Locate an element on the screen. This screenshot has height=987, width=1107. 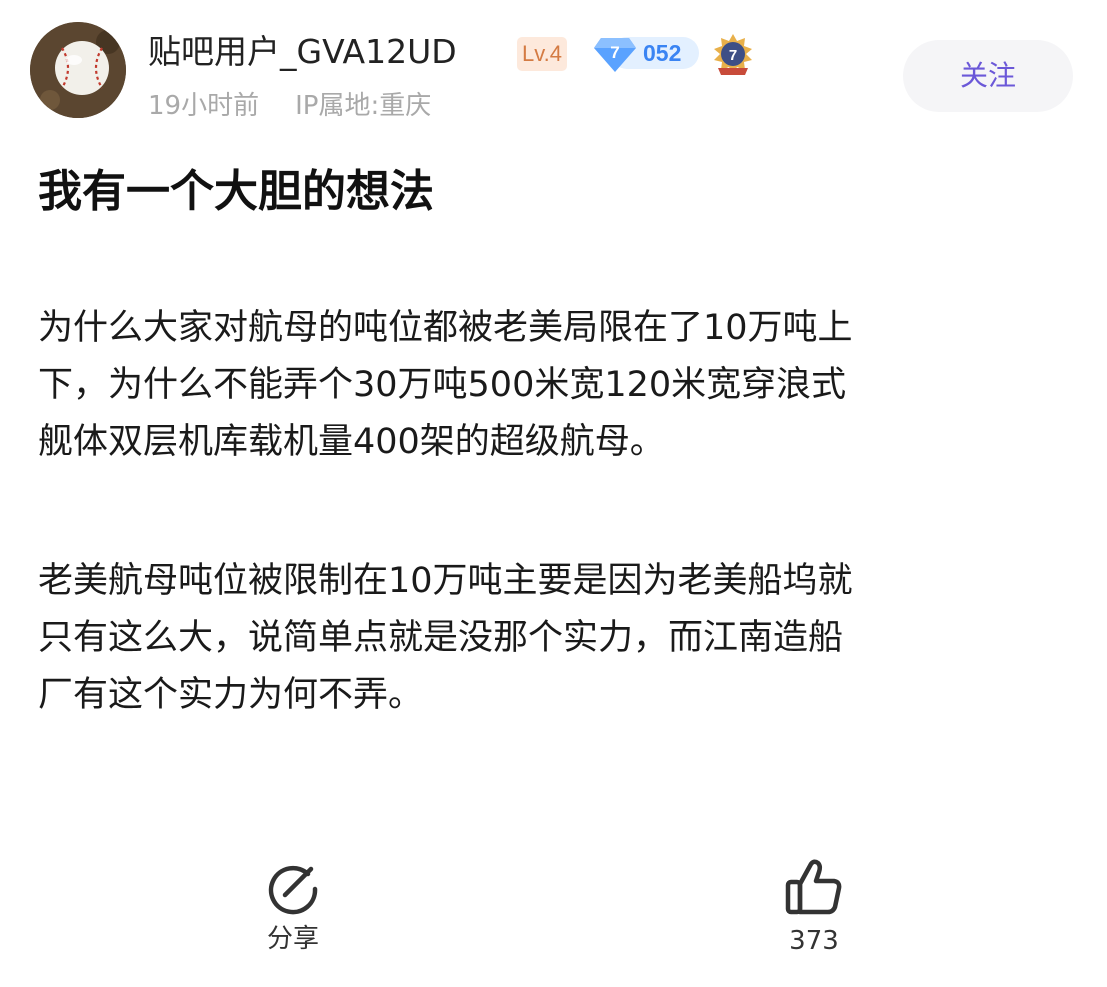
medal-number: 7 is located at coordinates (733, 55).